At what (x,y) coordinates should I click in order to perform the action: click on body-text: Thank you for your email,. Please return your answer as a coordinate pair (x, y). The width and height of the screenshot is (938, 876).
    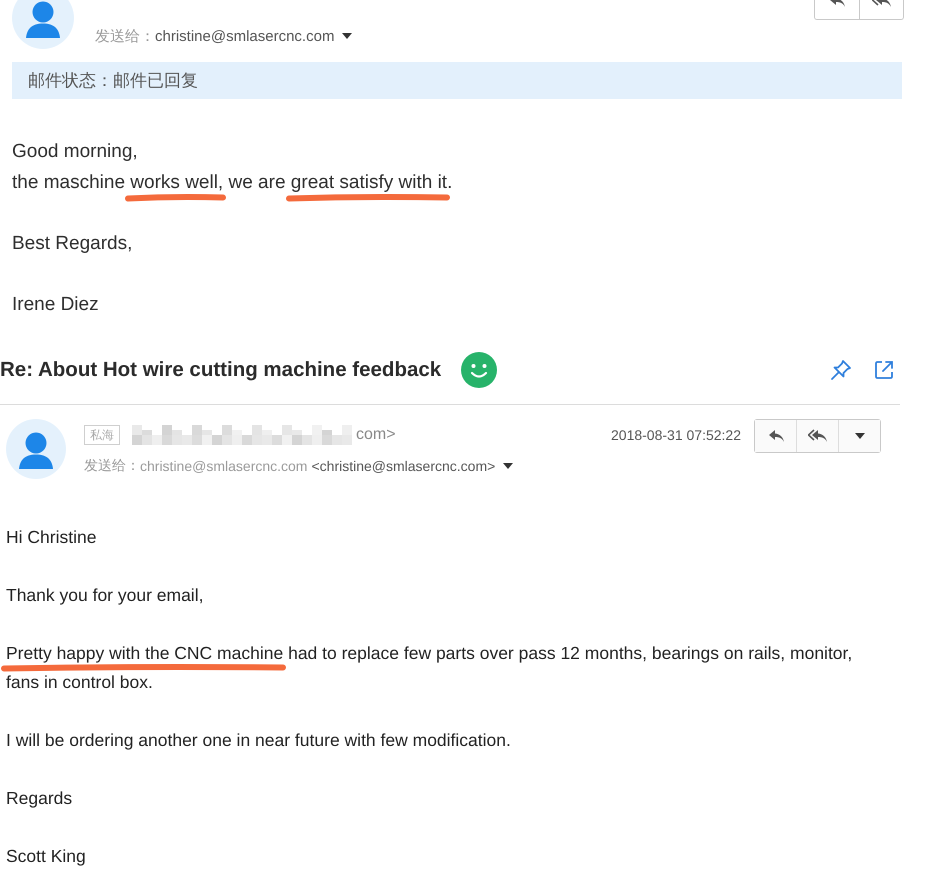
    Looking at the image, I should click on (105, 595).